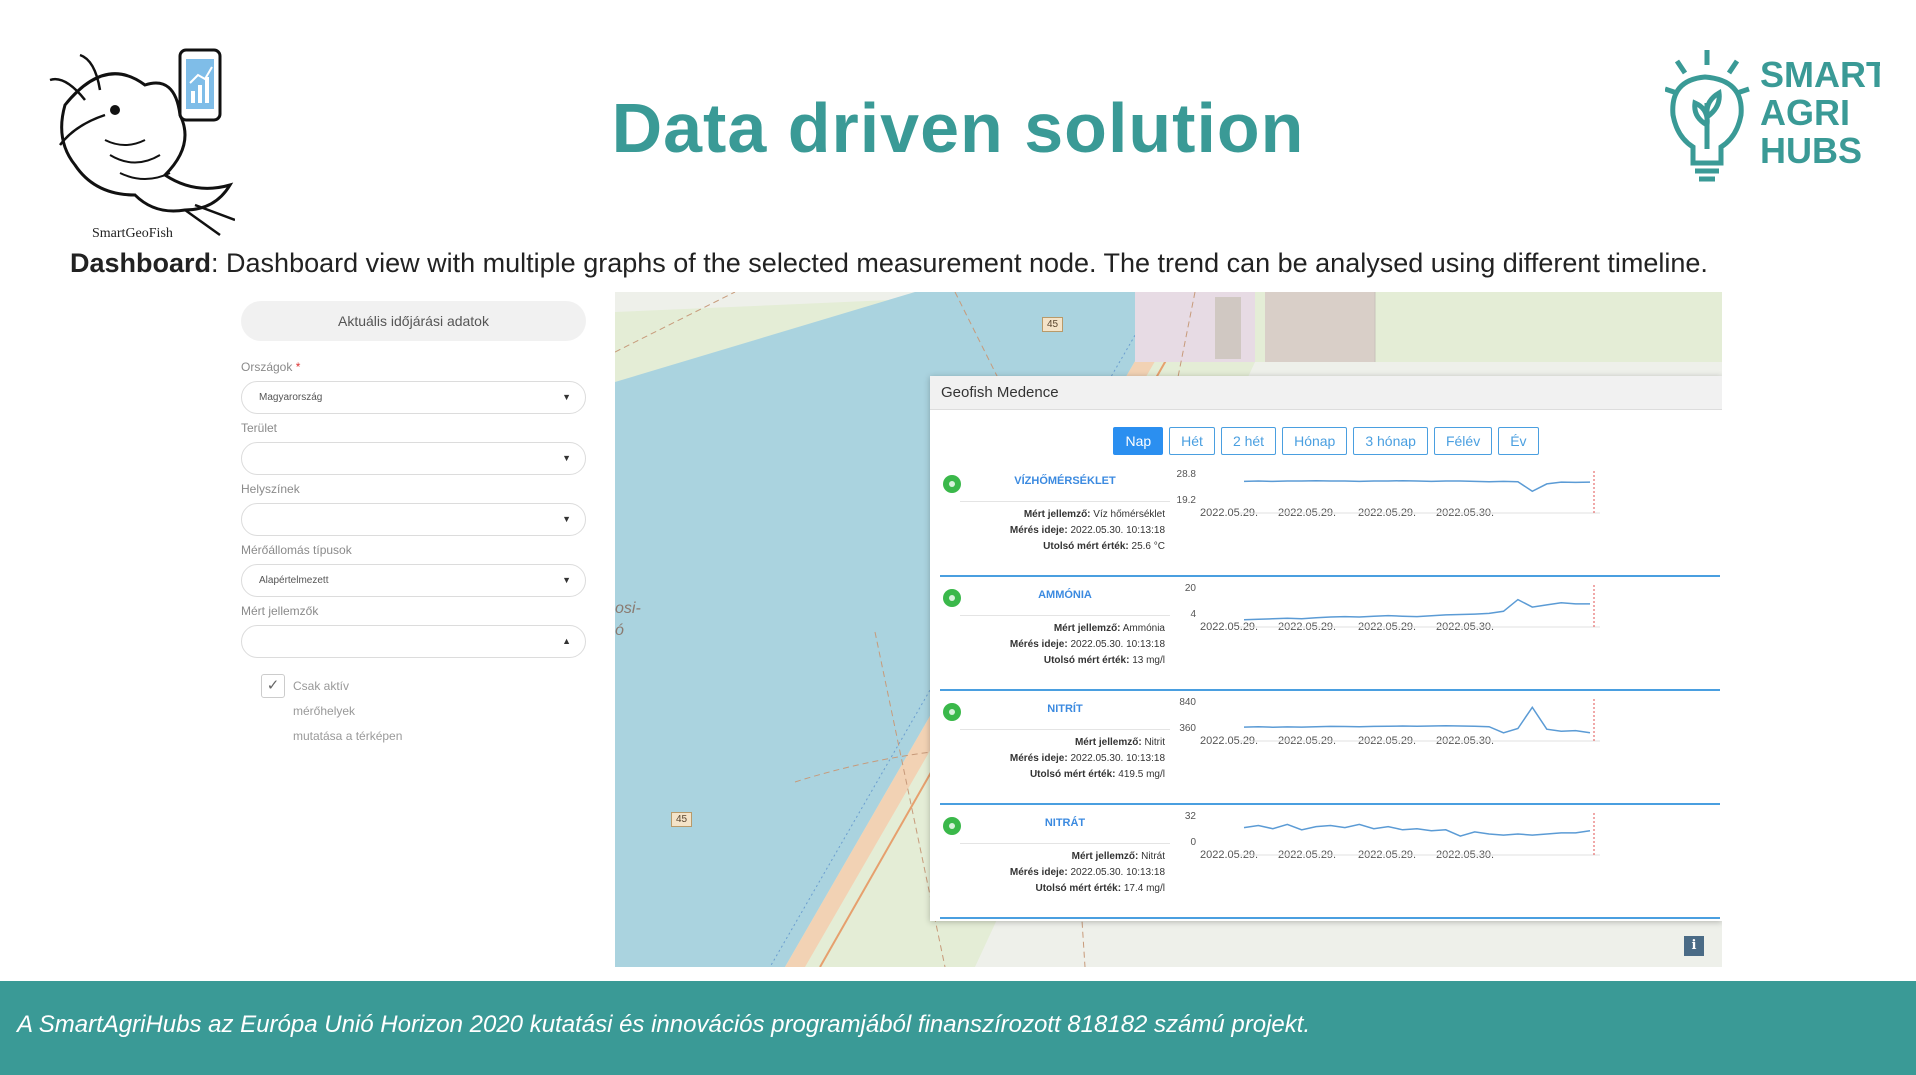  What do you see at coordinates (413, 397) in the screenshot?
I see `country-select: Magyarország ▼` at bounding box center [413, 397].